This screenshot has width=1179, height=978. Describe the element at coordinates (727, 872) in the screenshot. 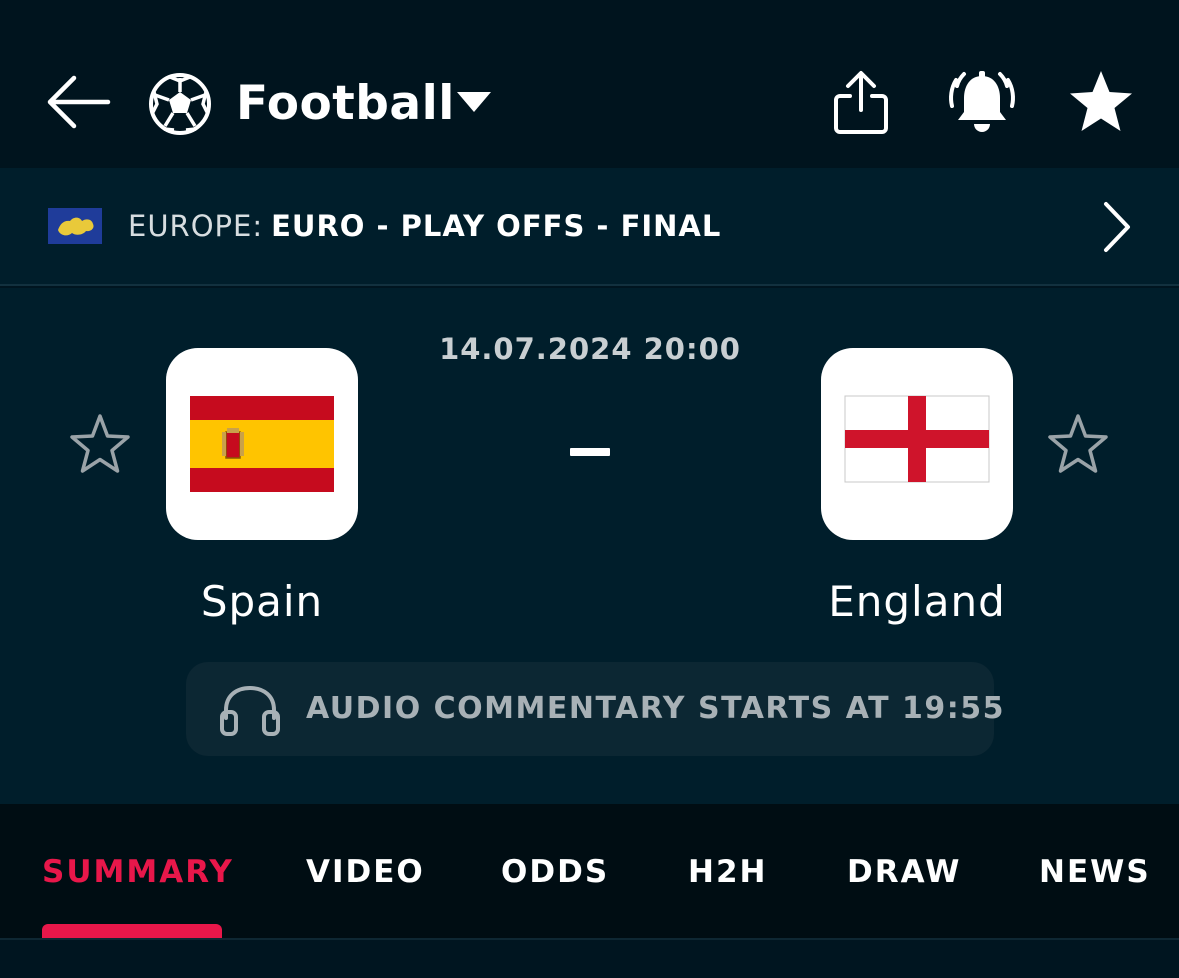

I see `tab-h2h: H2H` at that location.